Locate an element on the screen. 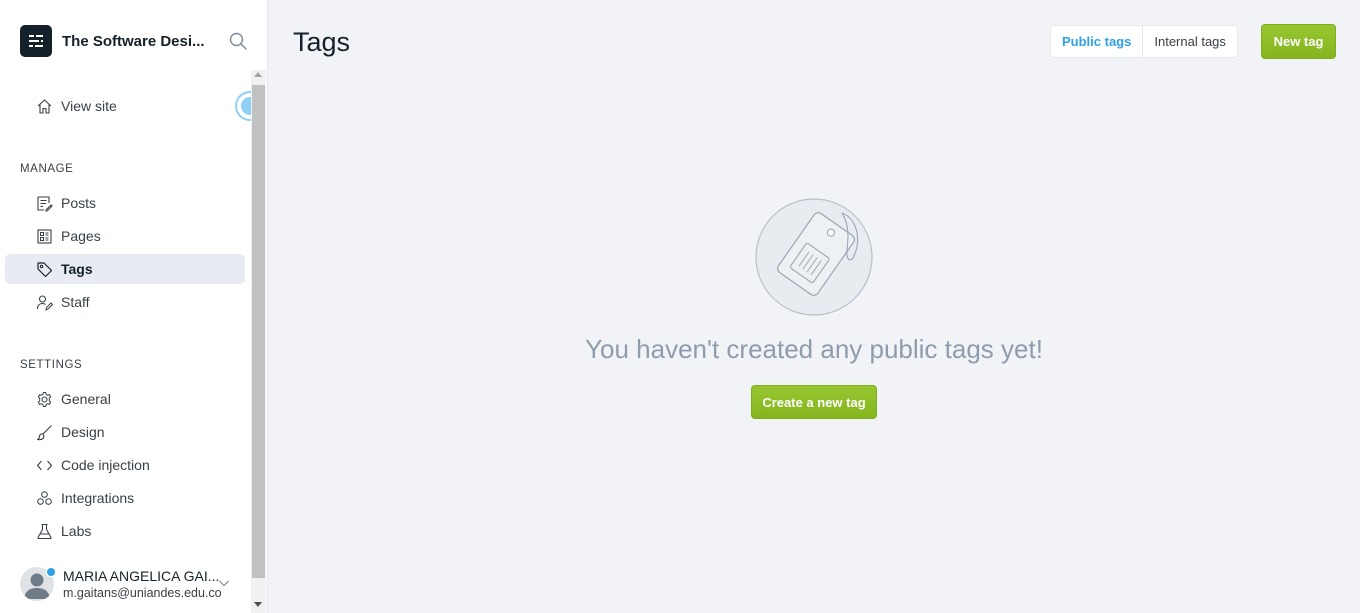 The image size is (1360, 613). sidebar-scrollbar is located at coordinates (258, 341).